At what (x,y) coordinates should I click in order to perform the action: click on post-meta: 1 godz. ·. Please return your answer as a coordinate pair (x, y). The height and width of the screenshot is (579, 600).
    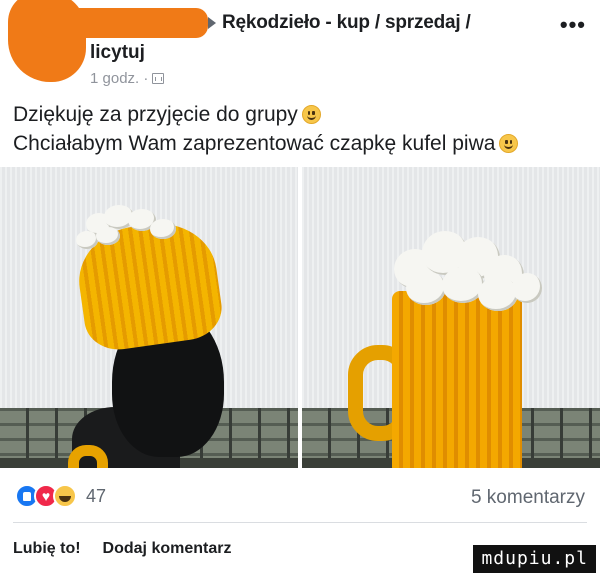
    Looking at the image, I should click on (340, 78).